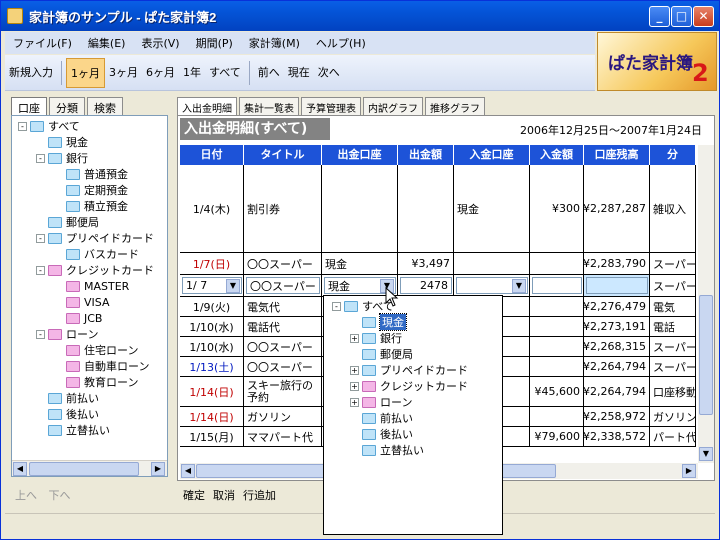 This screenshot has height=540, width=720. What do you see at coordinates (67, 222) in the screenshot?
I see `account-tree-node: 郵便局` at bounding box center [67, 222].